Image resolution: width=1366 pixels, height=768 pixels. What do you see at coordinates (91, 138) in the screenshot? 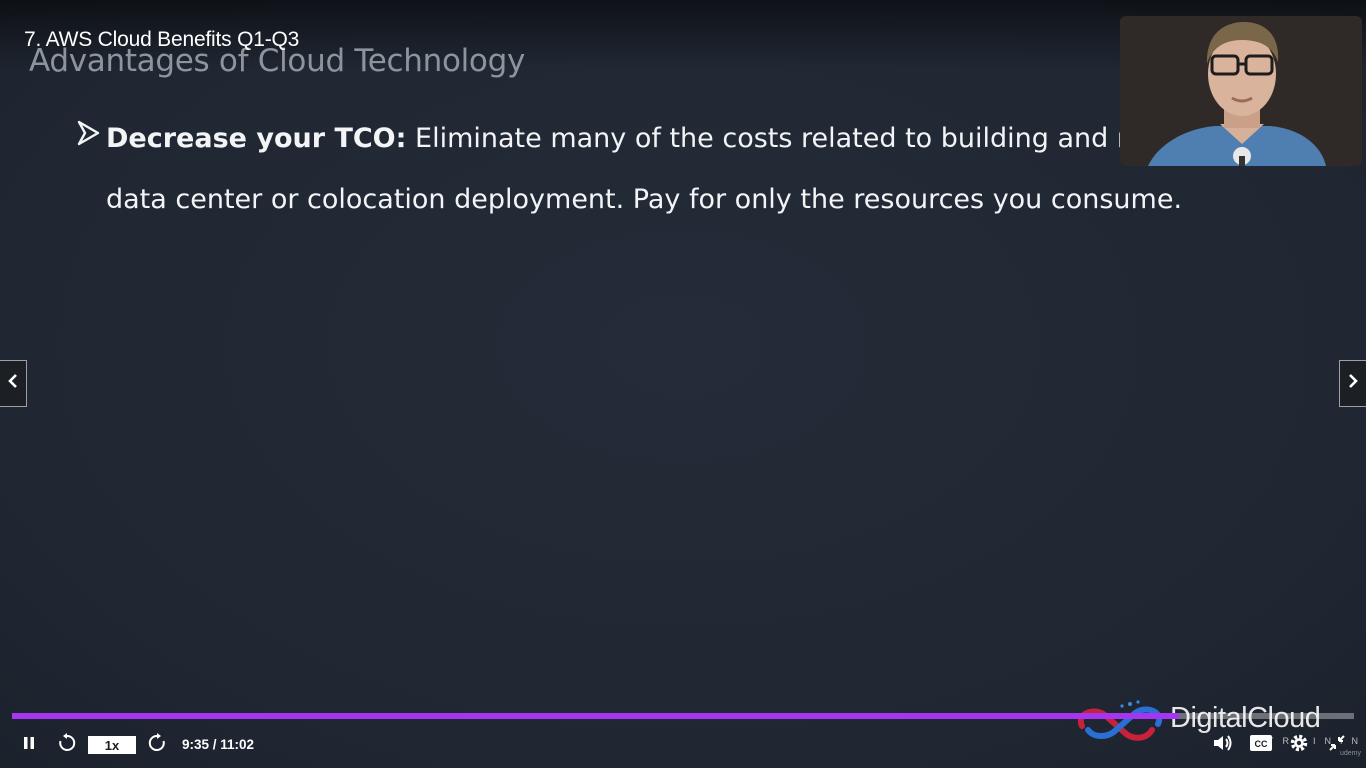
I see `arrow-bullet-icon` at bounding box center [91, 138].